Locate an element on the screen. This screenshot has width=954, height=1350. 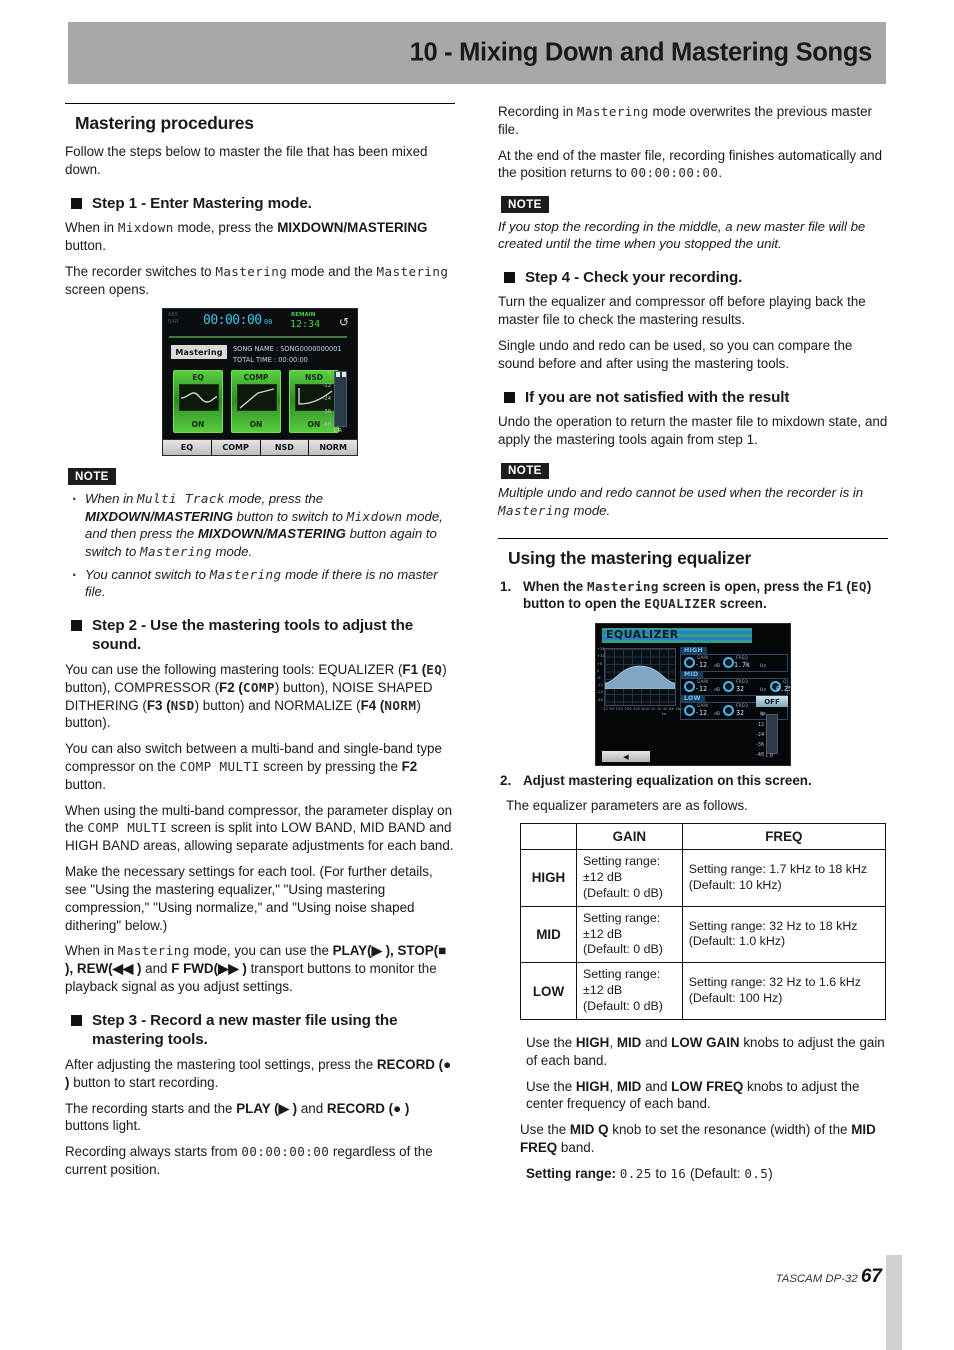
eq-response-curve is located at coordinates (640, 677).